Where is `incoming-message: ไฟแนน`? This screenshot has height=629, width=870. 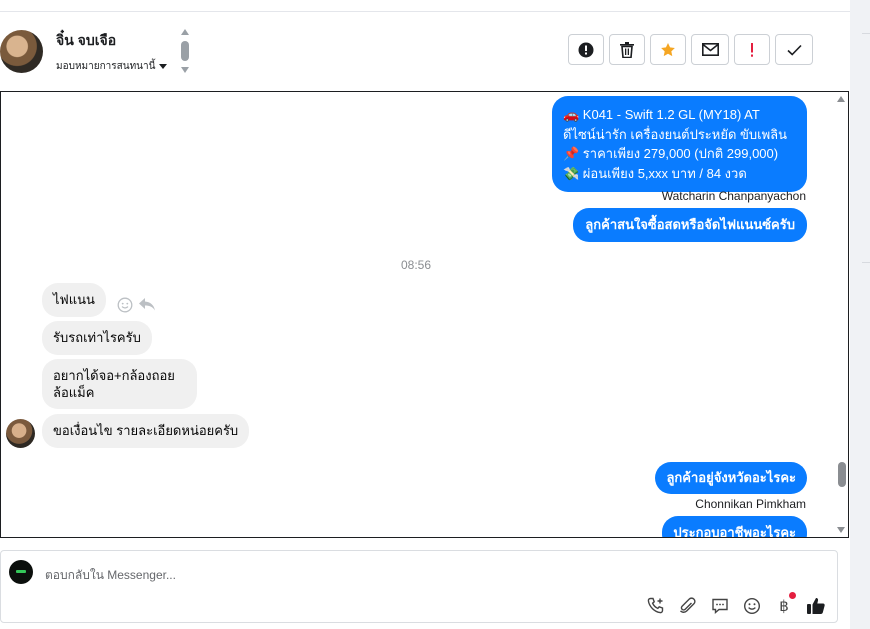 incoming-message: ไฟแนน is located at coordinates (74, 300).